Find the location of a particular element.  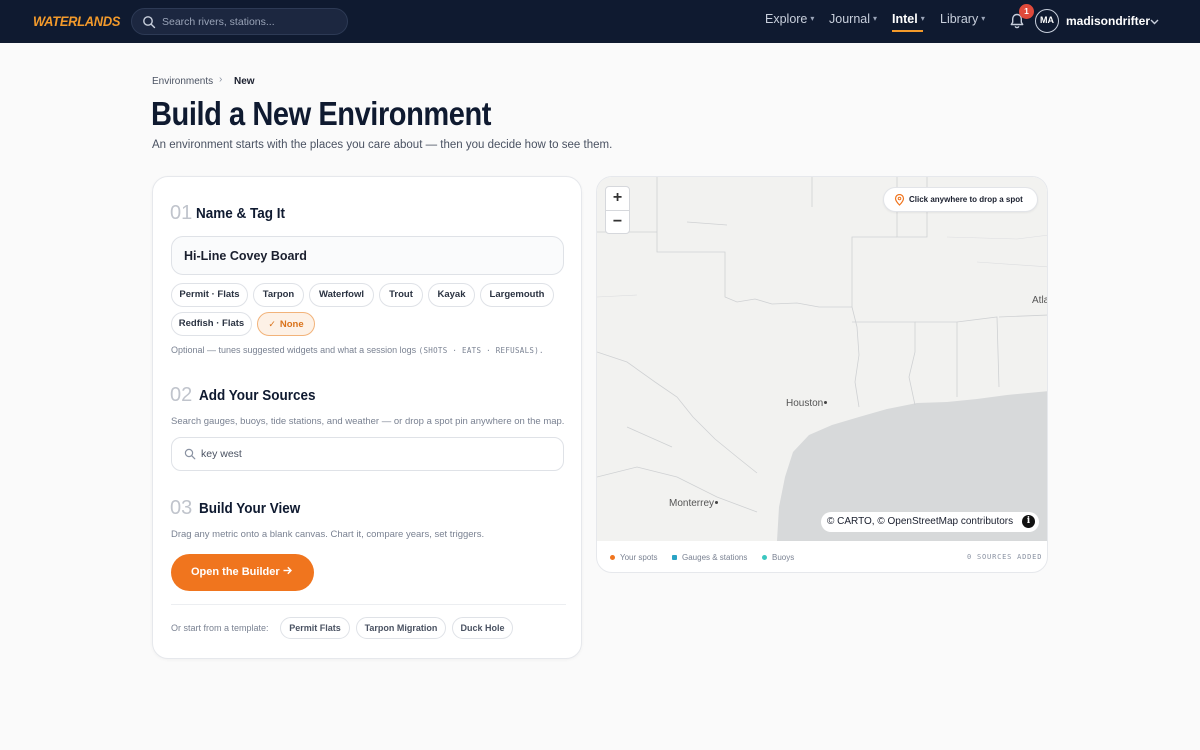

legend-square is located at coordinates (674, 557).